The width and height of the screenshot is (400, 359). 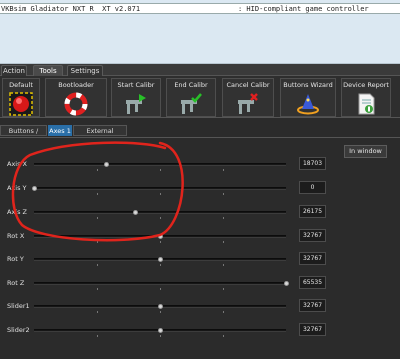 What do you see at coordinates (23, 135) in the screenshot?
I see `subtab-buttons-povs: Buttons / POVs` at bounding box center [23, 135].